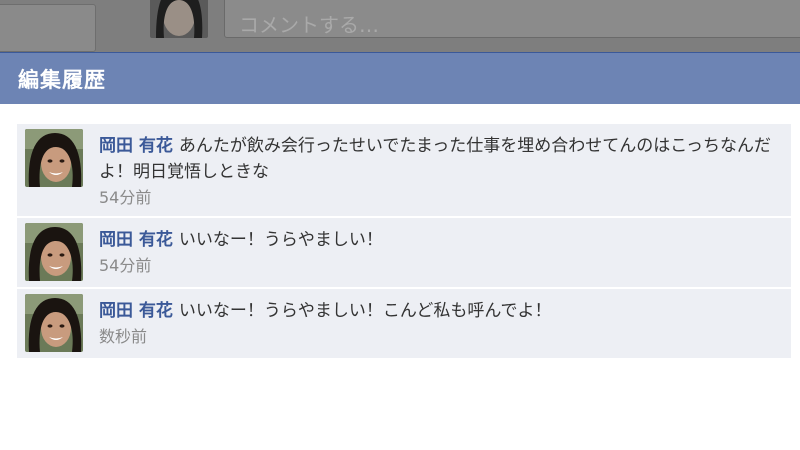  What do you see at coordinates (280, 240) in the screenshot?
I see `comment-text: いいなー！うらやましい！` at bounding box center [280, 240].